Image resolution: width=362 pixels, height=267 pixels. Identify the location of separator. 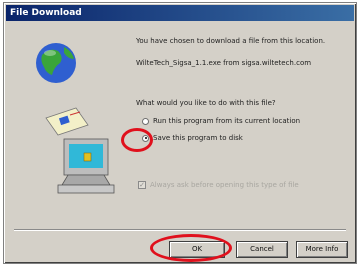
(180, 230).